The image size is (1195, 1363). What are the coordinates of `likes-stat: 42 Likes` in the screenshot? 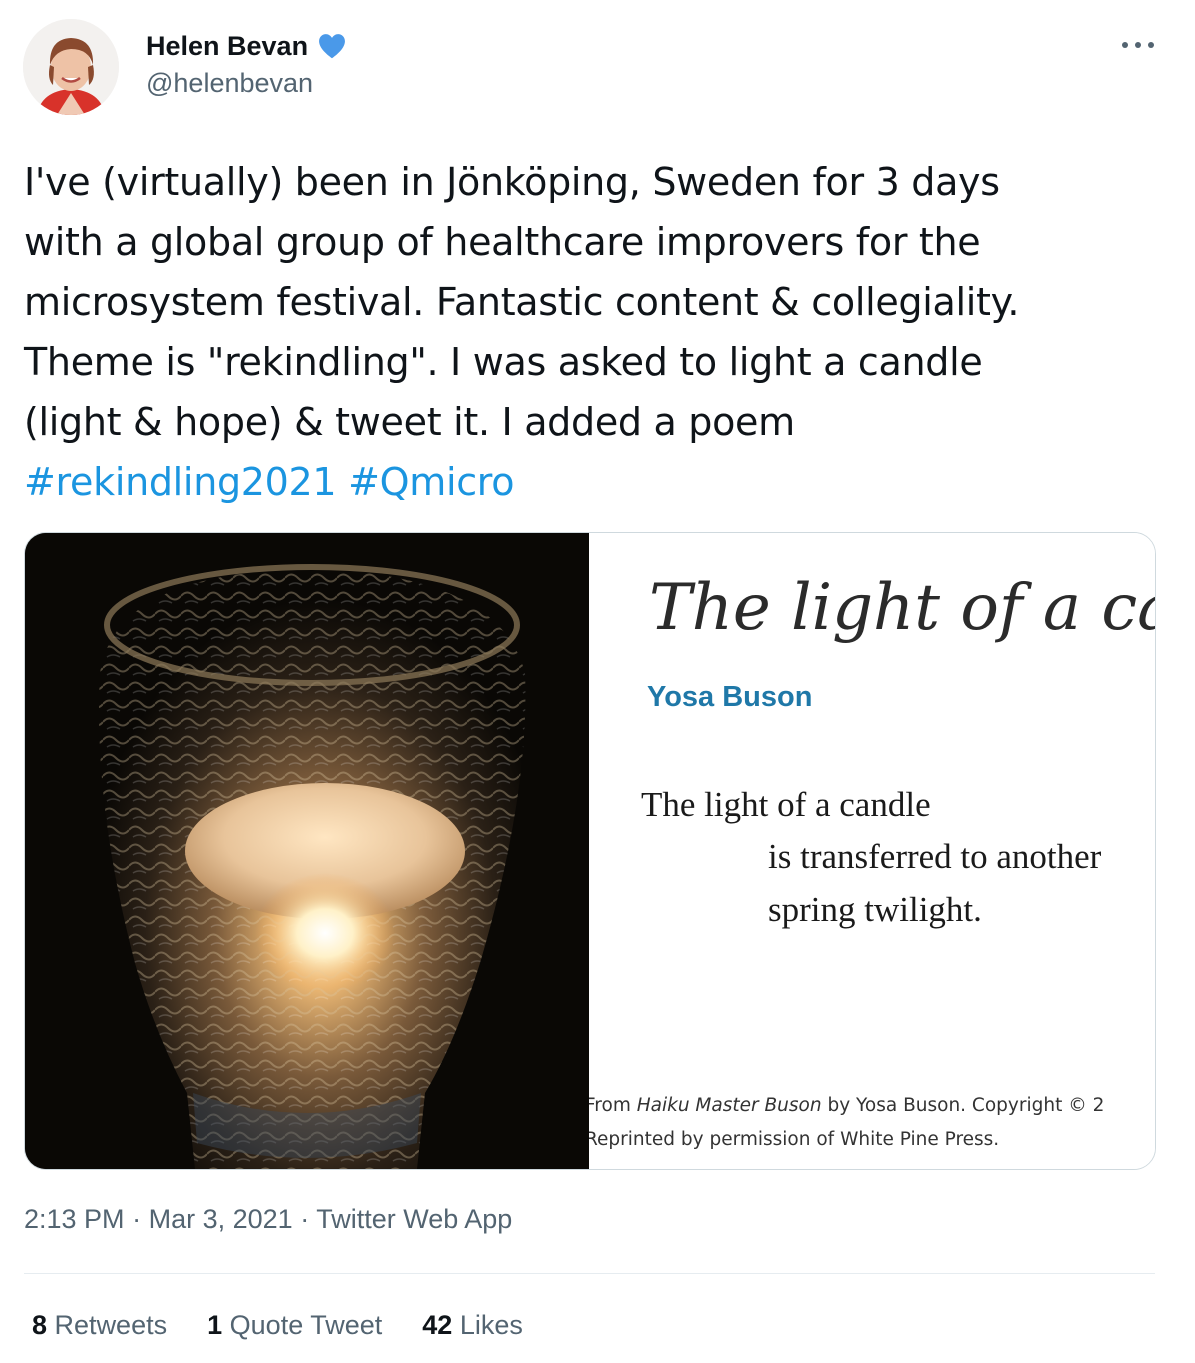 It's located at (472, 1325).